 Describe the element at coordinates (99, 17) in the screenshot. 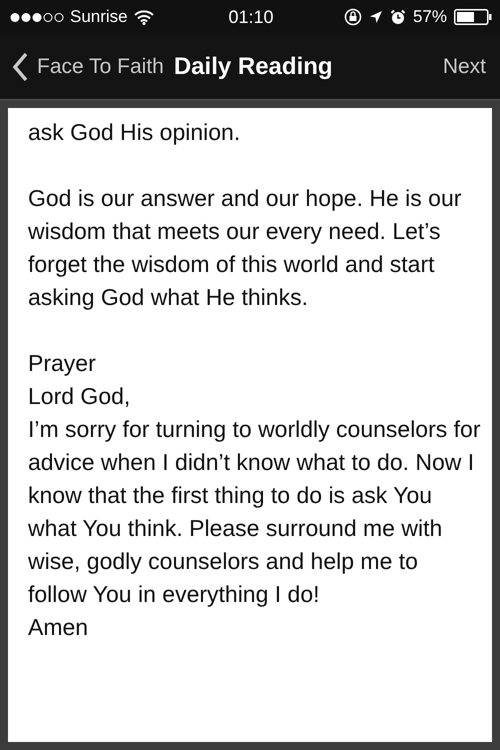

I see `carrier-name: Sunrise` at that location.